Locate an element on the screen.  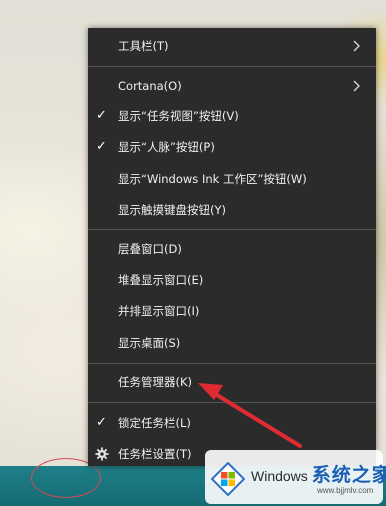
menu-item-stack-windows: 堆叠显示窗口(E) is located at coordinates (232, 280).